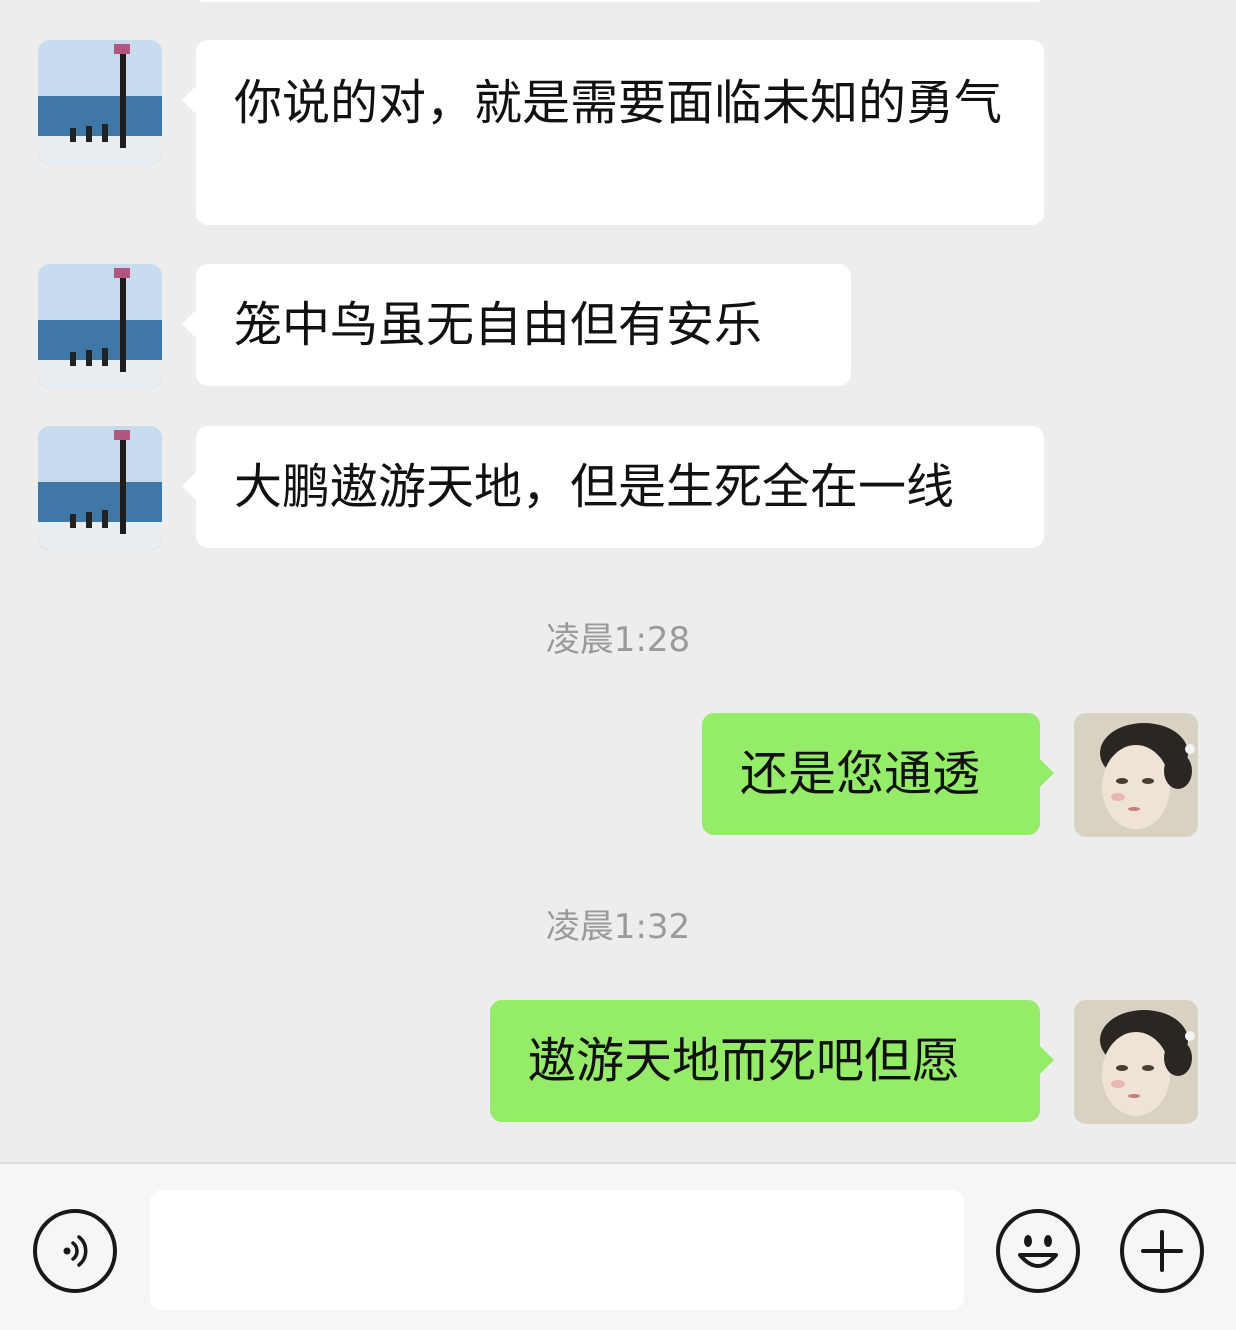 The height and width of the screenshot is (1330, 1236). I want to click on message-text: 笼中鸟虽无自由但有安乐, so click(498, 325).